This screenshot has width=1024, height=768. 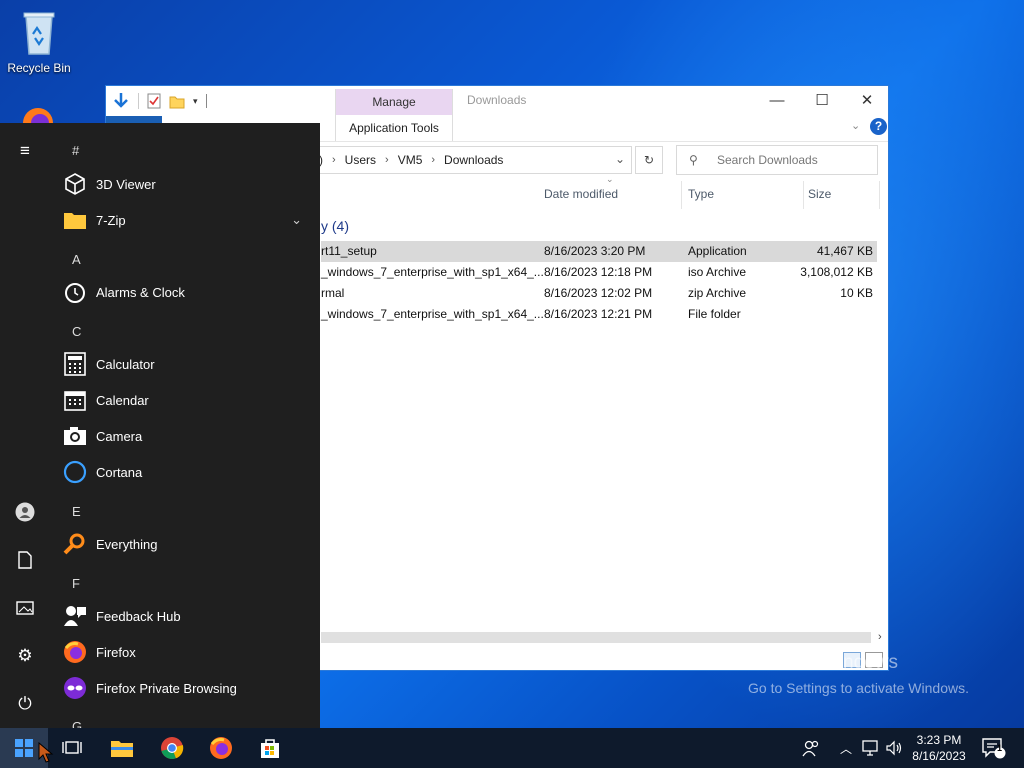 I want to click on documents-icon, so click(x=25, y=560).